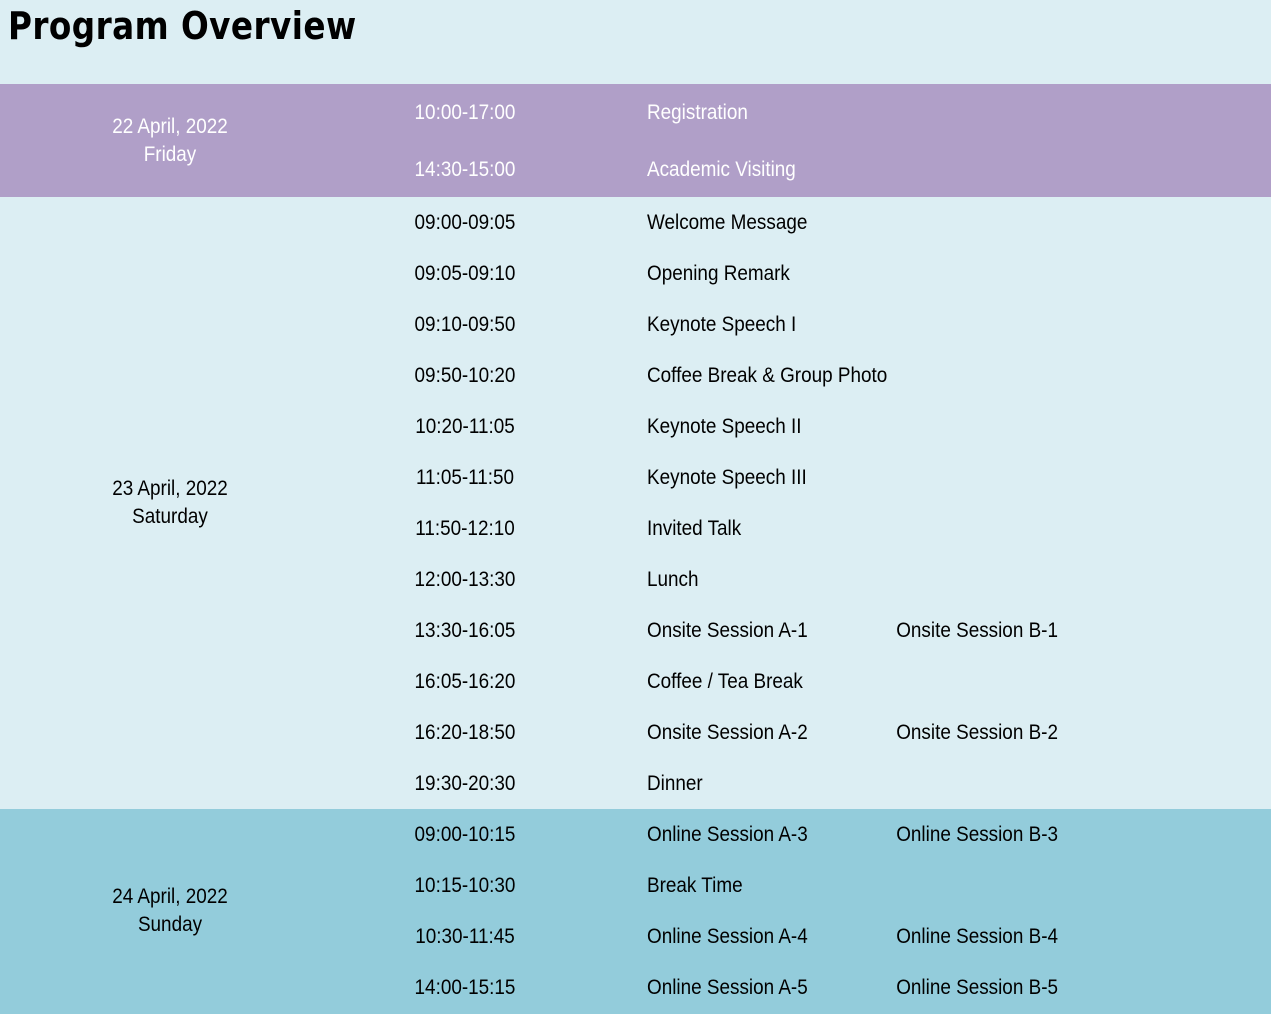  I want to click on row-time: 09:10-09:50, so click(465, 324).